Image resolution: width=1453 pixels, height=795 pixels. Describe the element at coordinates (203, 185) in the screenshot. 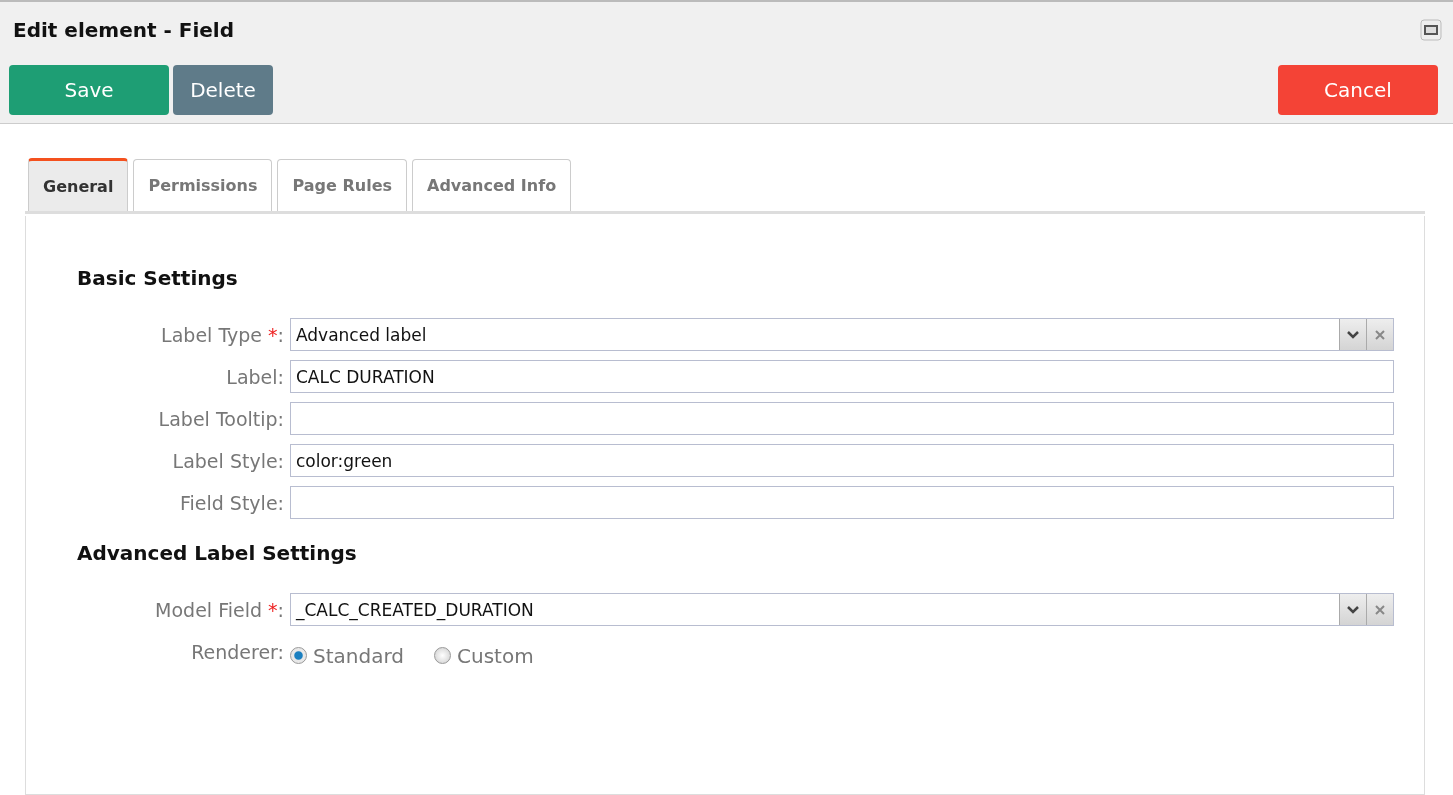

I see `tab: Permissions` at that location.